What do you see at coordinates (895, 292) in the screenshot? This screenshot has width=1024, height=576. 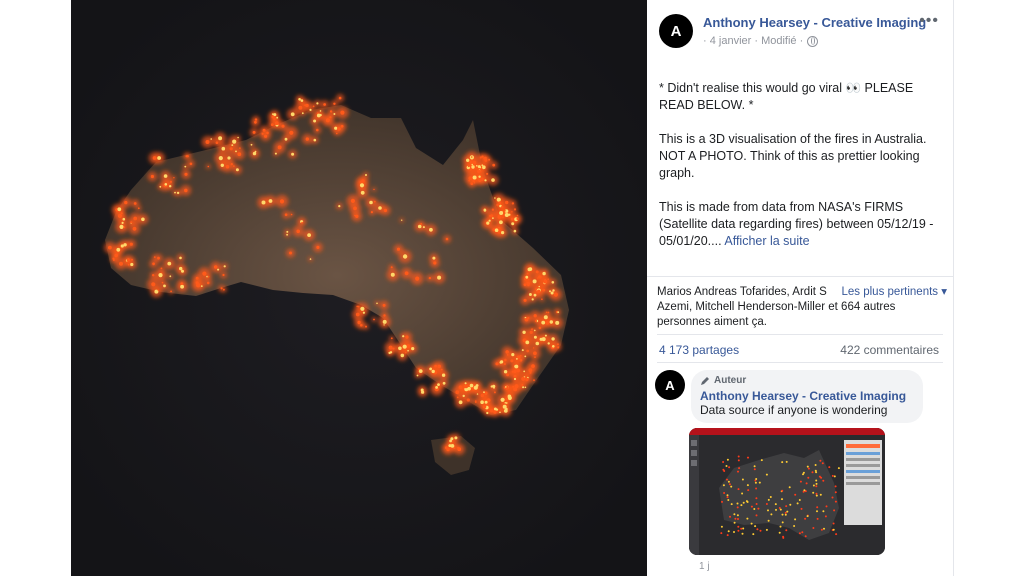 I see `sort-comments-dropdown: Les plus pertinents ▾` at bounding box center [895, 292].